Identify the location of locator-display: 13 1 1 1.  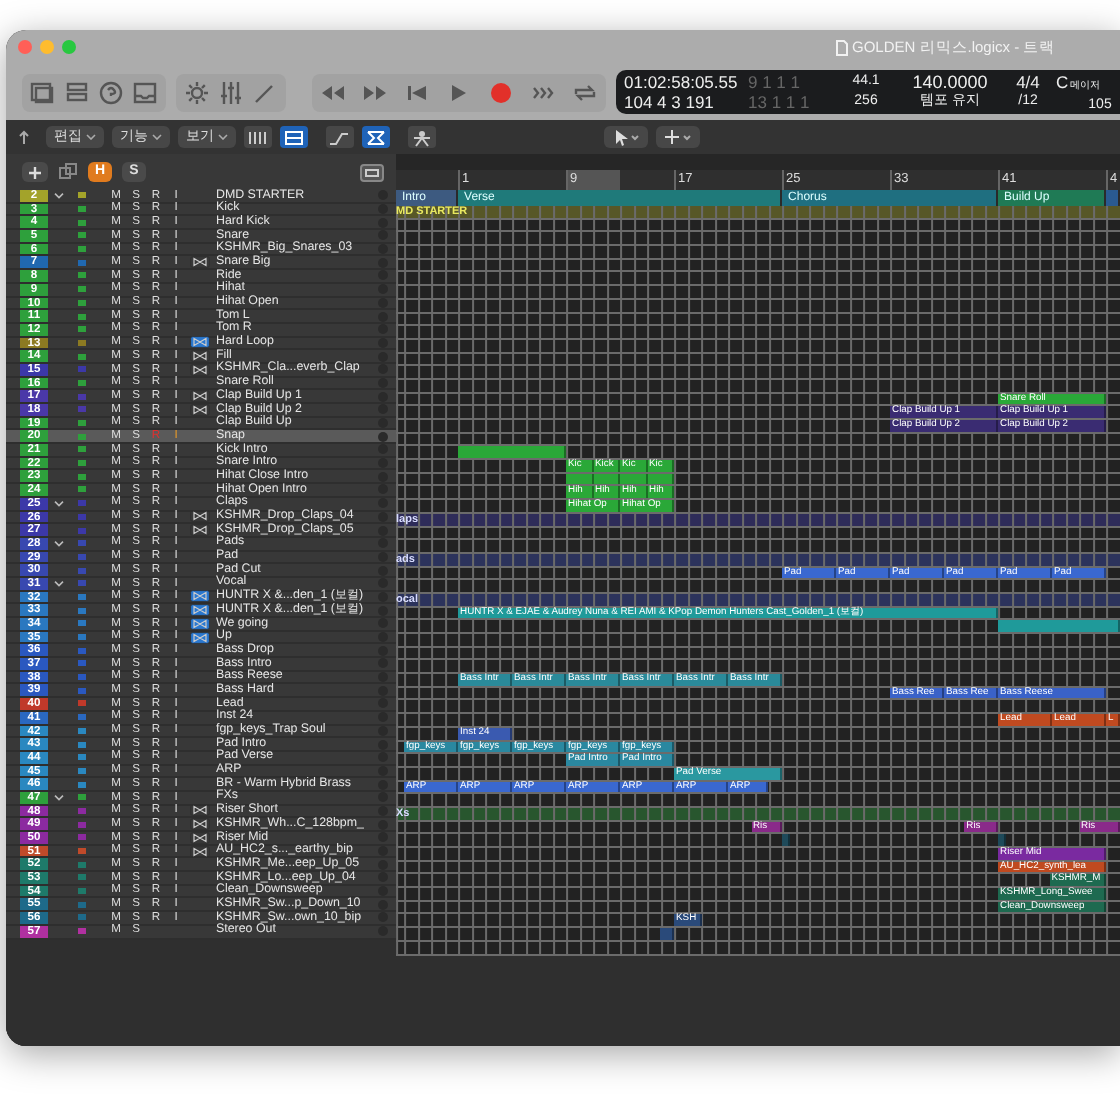
(780, 102).